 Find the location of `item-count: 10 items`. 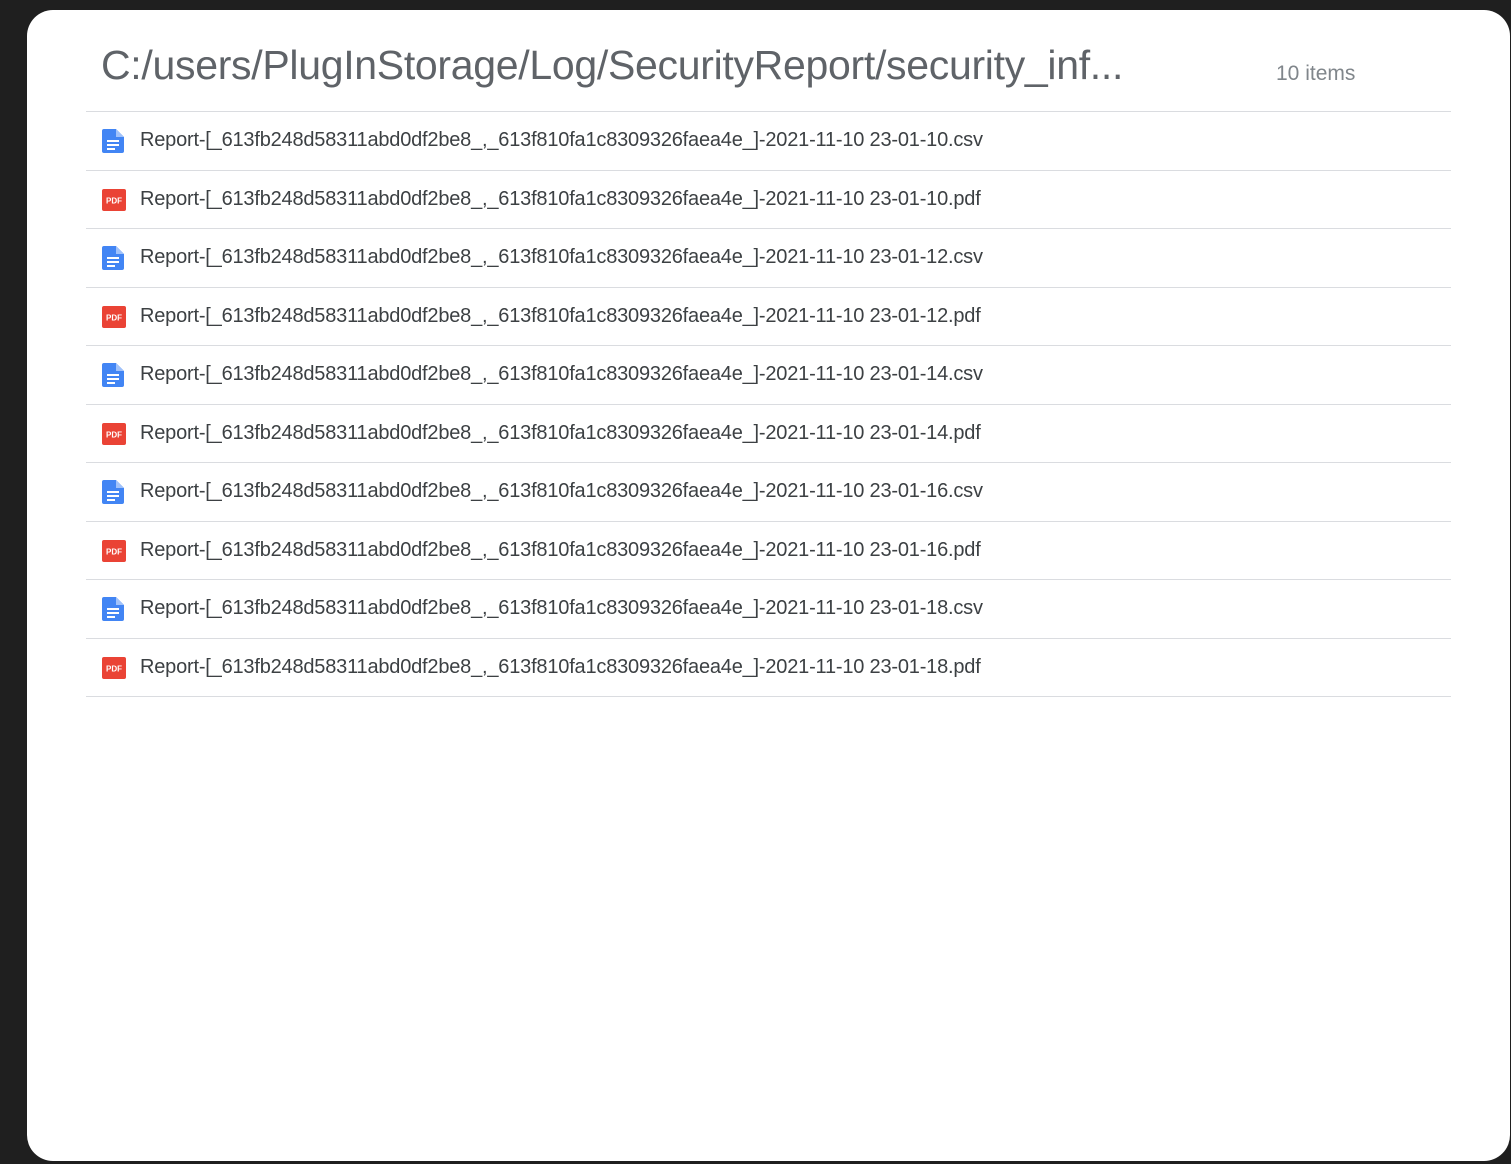

item-count: 10 items is located at coordinates (1316, 73).